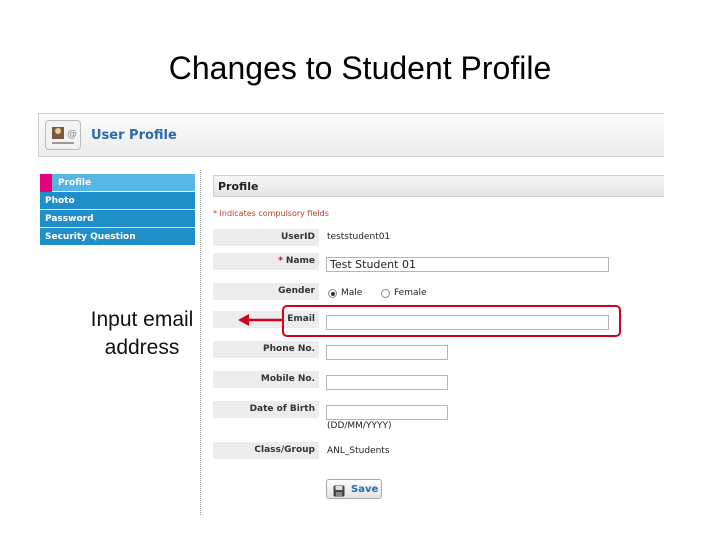 The width and height of the screenshot is (720, 540). Describe the element at coordinates (63, 135) in the screenshot. I see `user-card-icon: @` at that location.